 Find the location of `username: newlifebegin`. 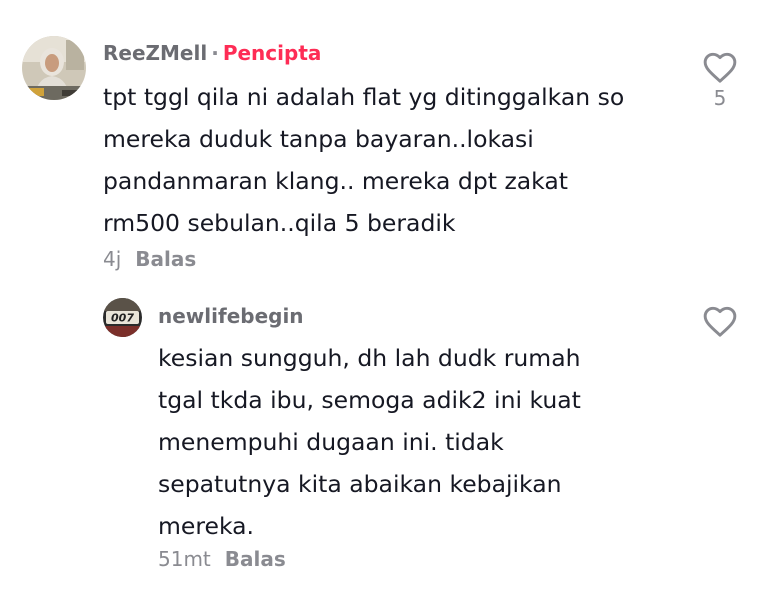

username: newlifebegin is located at coordinates (231, 316).